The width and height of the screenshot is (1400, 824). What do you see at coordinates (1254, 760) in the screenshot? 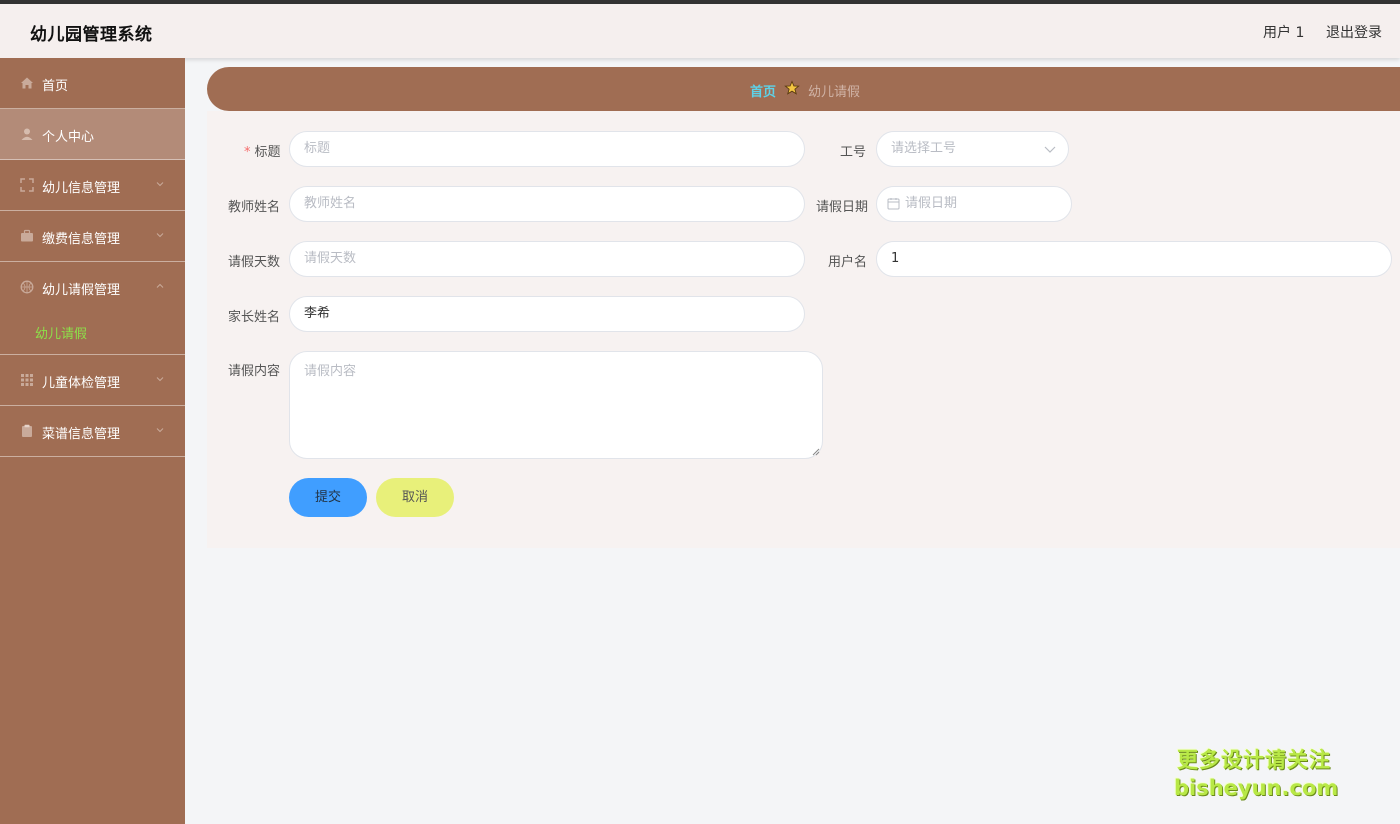
I see `watermark-line1: 更多设计请关注` at bounding box center [1254, 760].